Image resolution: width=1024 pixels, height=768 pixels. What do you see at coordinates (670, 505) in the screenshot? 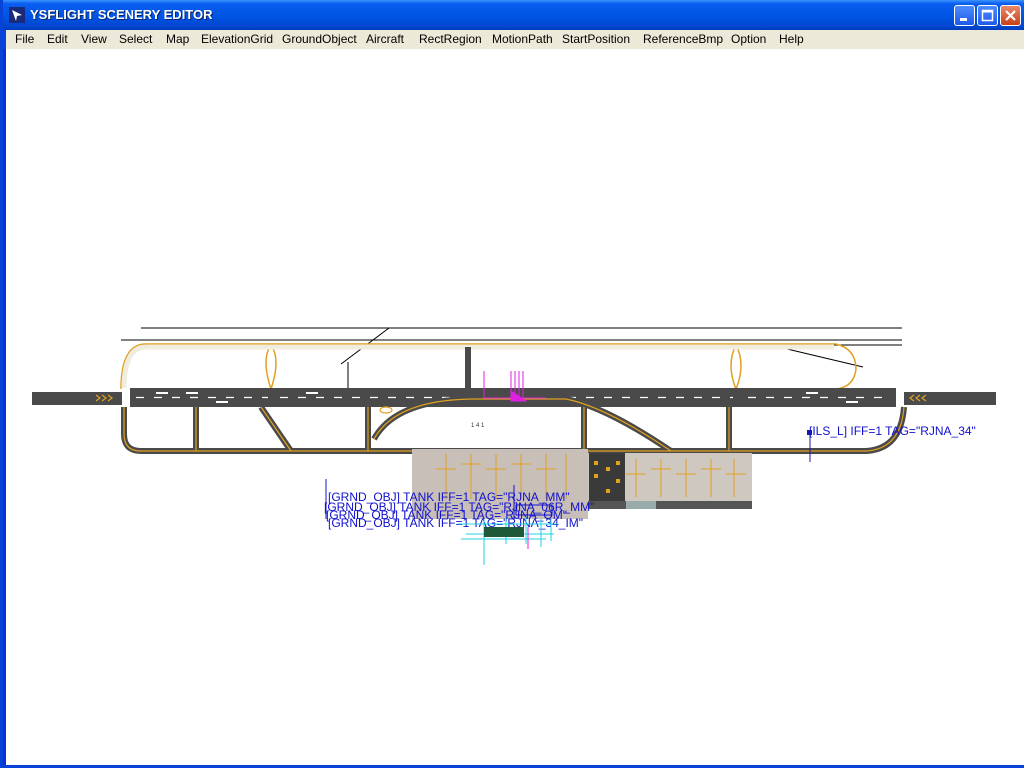
I see `terminal-road` at bounding box center [670, 505].